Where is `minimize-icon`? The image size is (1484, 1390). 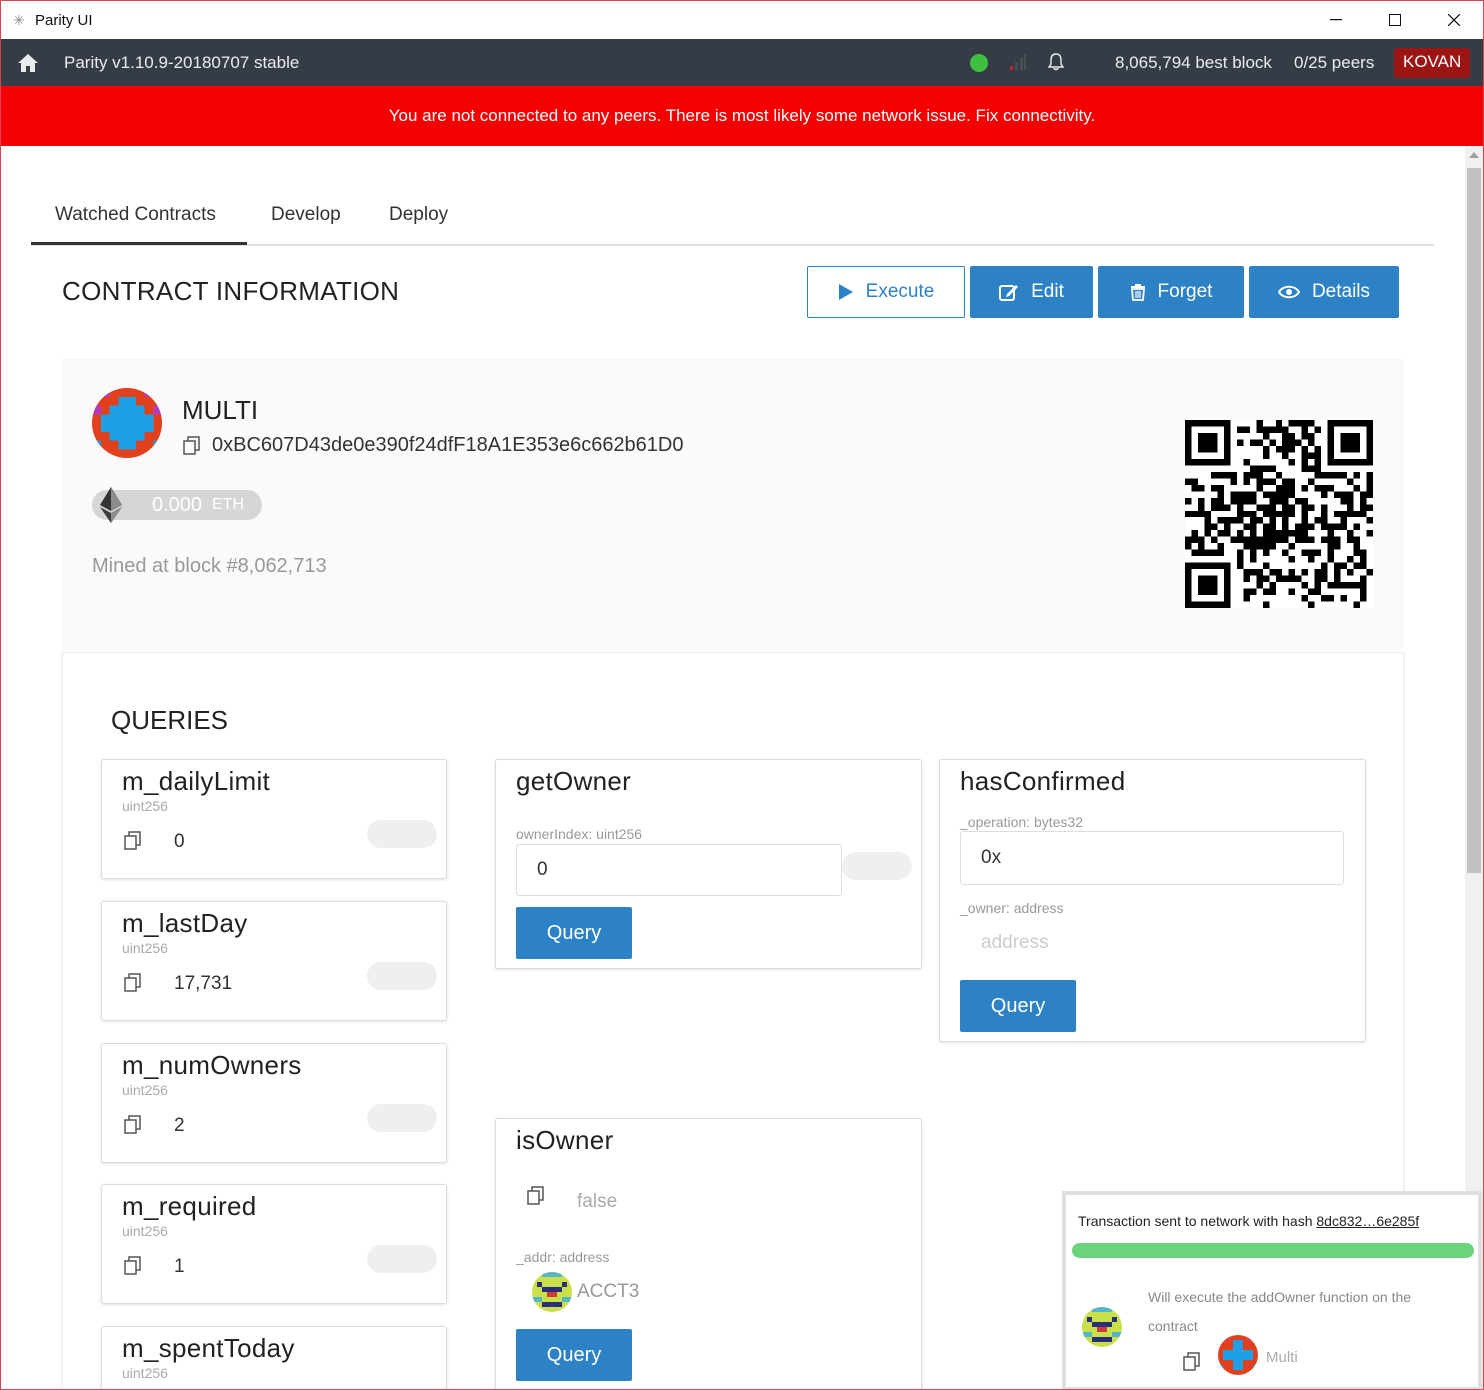 minimize-icon is located at coordinates (1336, 20).